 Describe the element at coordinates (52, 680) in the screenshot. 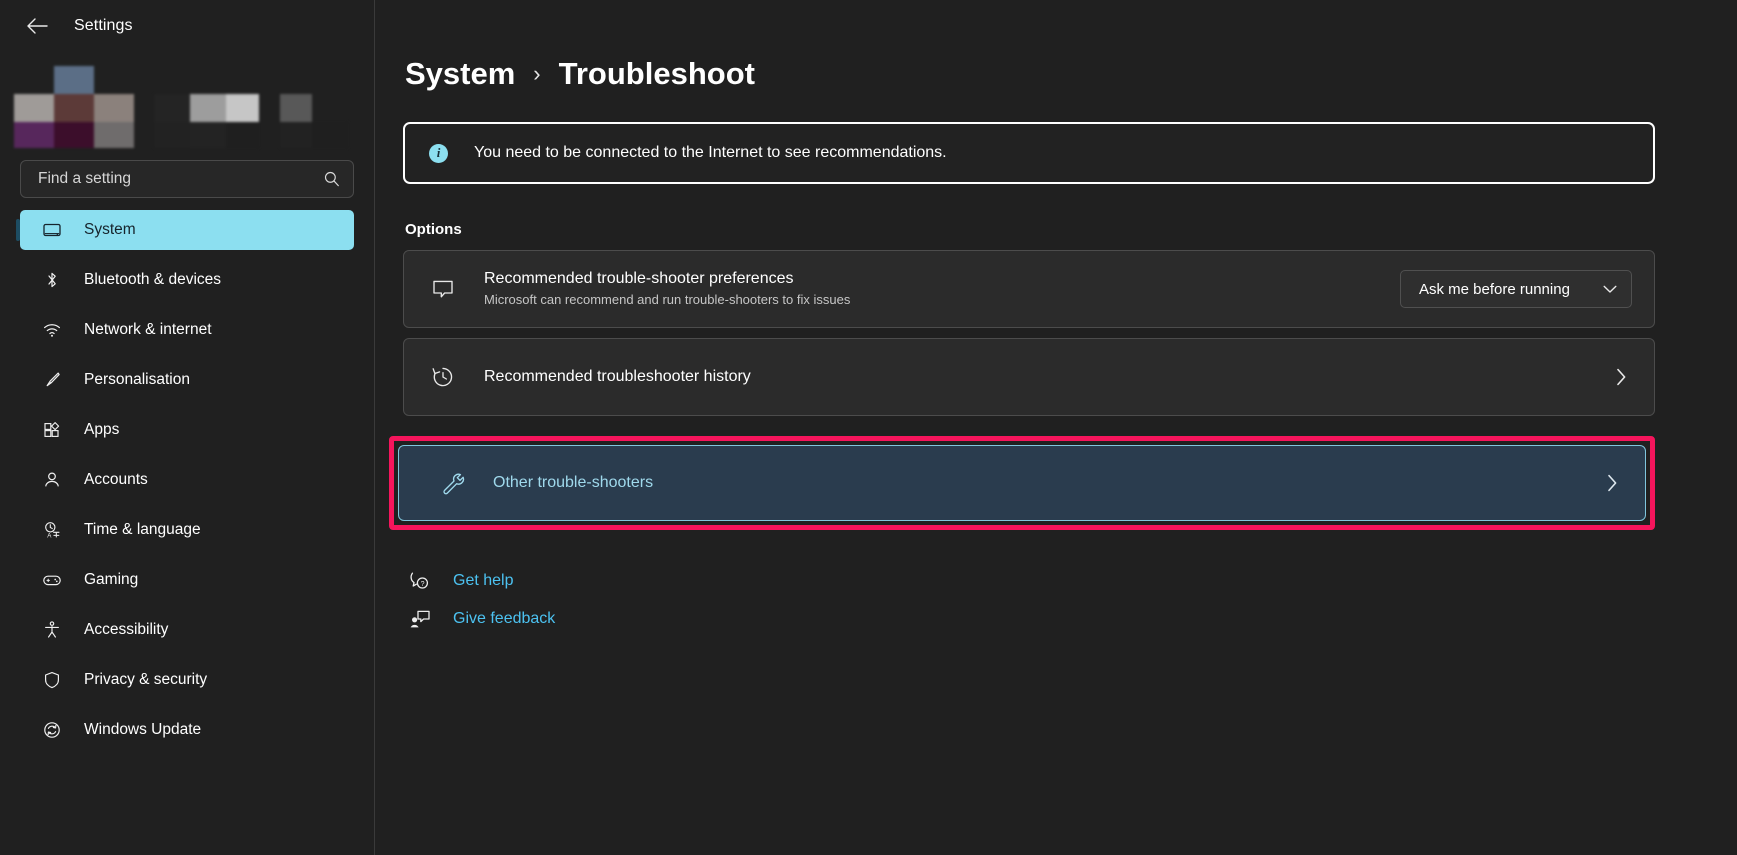

I see `shield-icon` at that location.